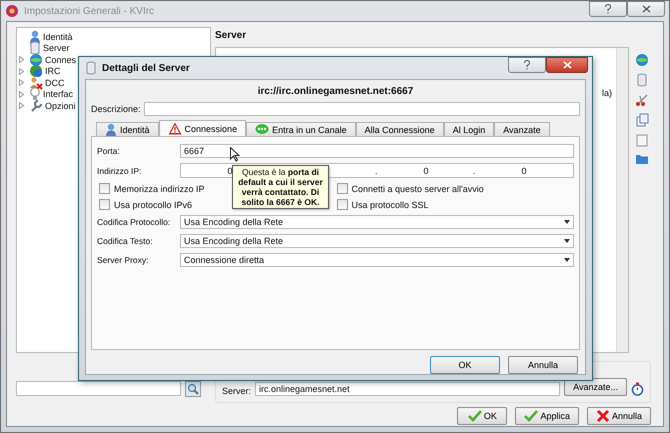 This screenshot has width=670, height=433. Describe the element at coordinates (146, 68) in the screenshot. I see `dialog-title: Dettagli del Server` at that location.